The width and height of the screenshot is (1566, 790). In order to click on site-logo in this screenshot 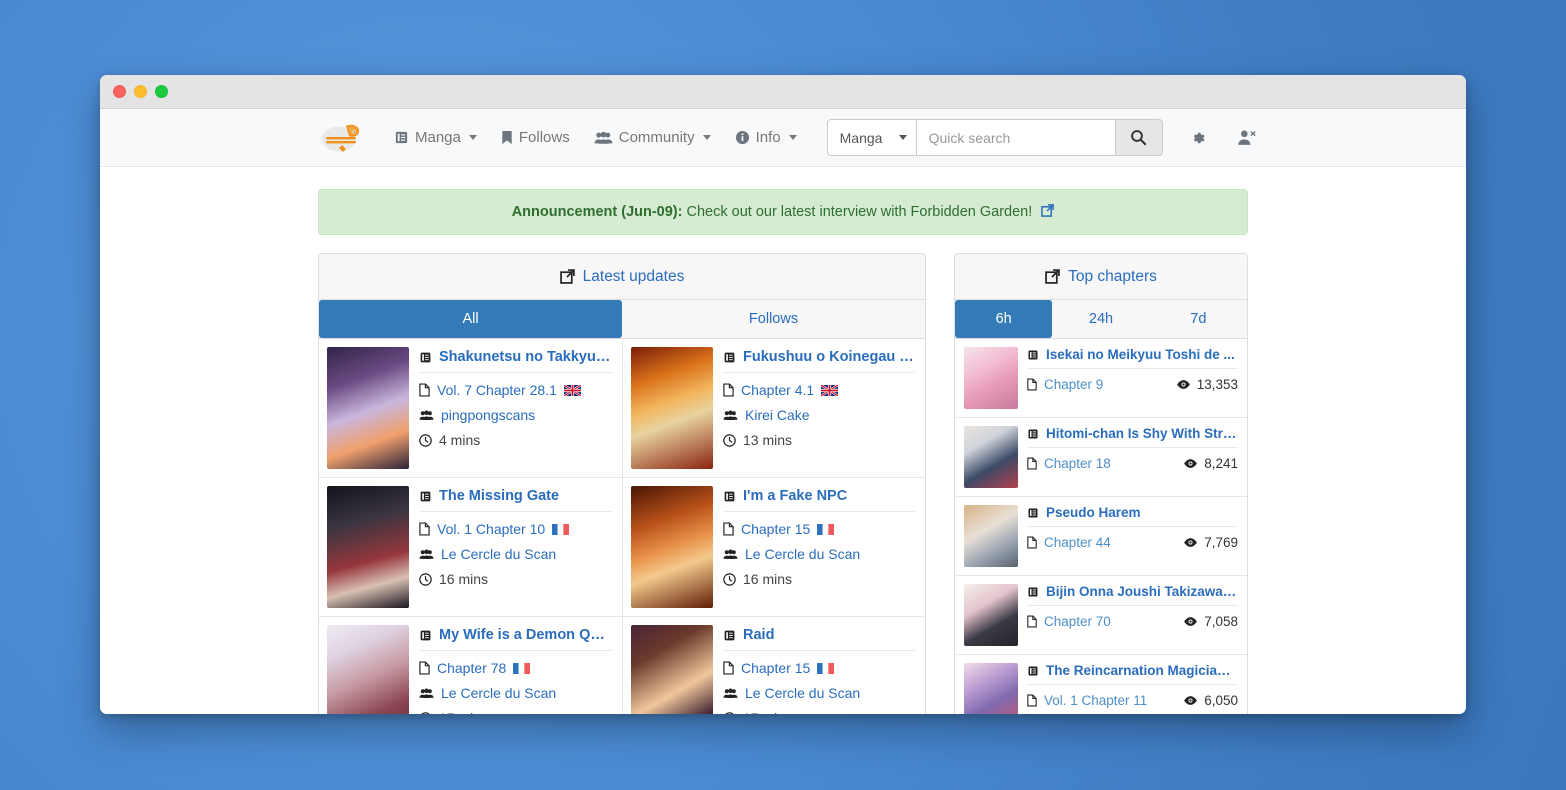, I will do `click(342, 138)`.